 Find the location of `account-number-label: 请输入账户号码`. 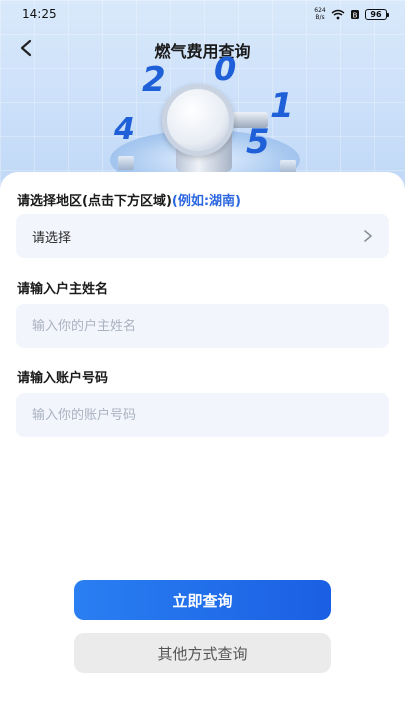

account-number-label: 请输入账户号码 is located at coordinates (63, 378).